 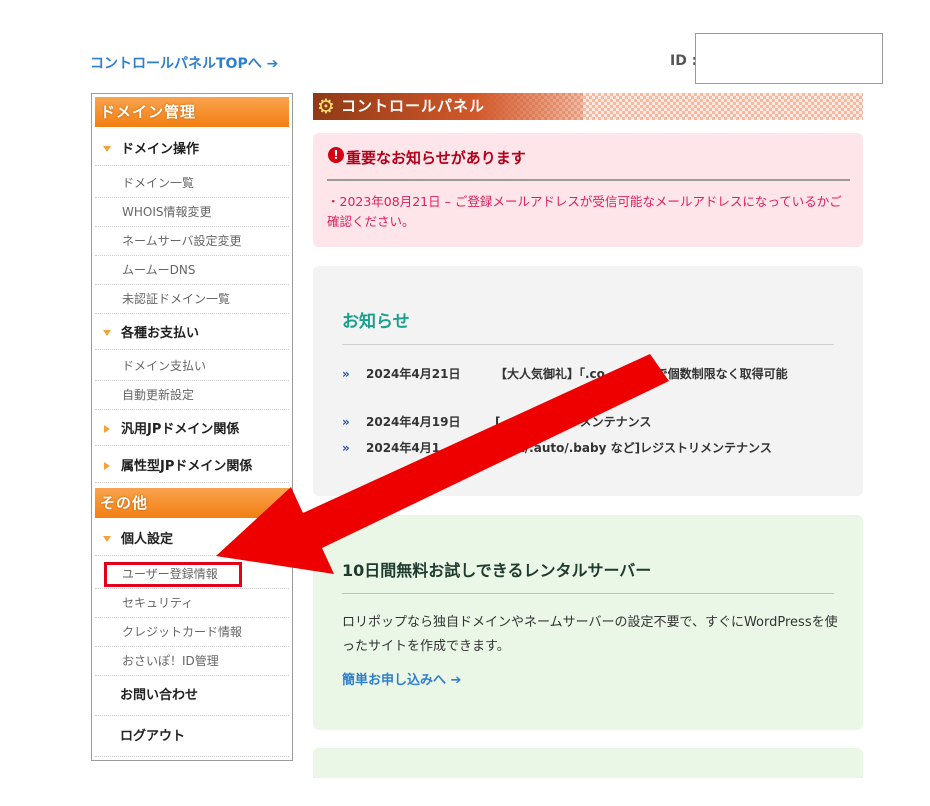 I want to click on sidebar-category-jp-general: 汎用JPドメイン関係, so click(x=192, y=430).